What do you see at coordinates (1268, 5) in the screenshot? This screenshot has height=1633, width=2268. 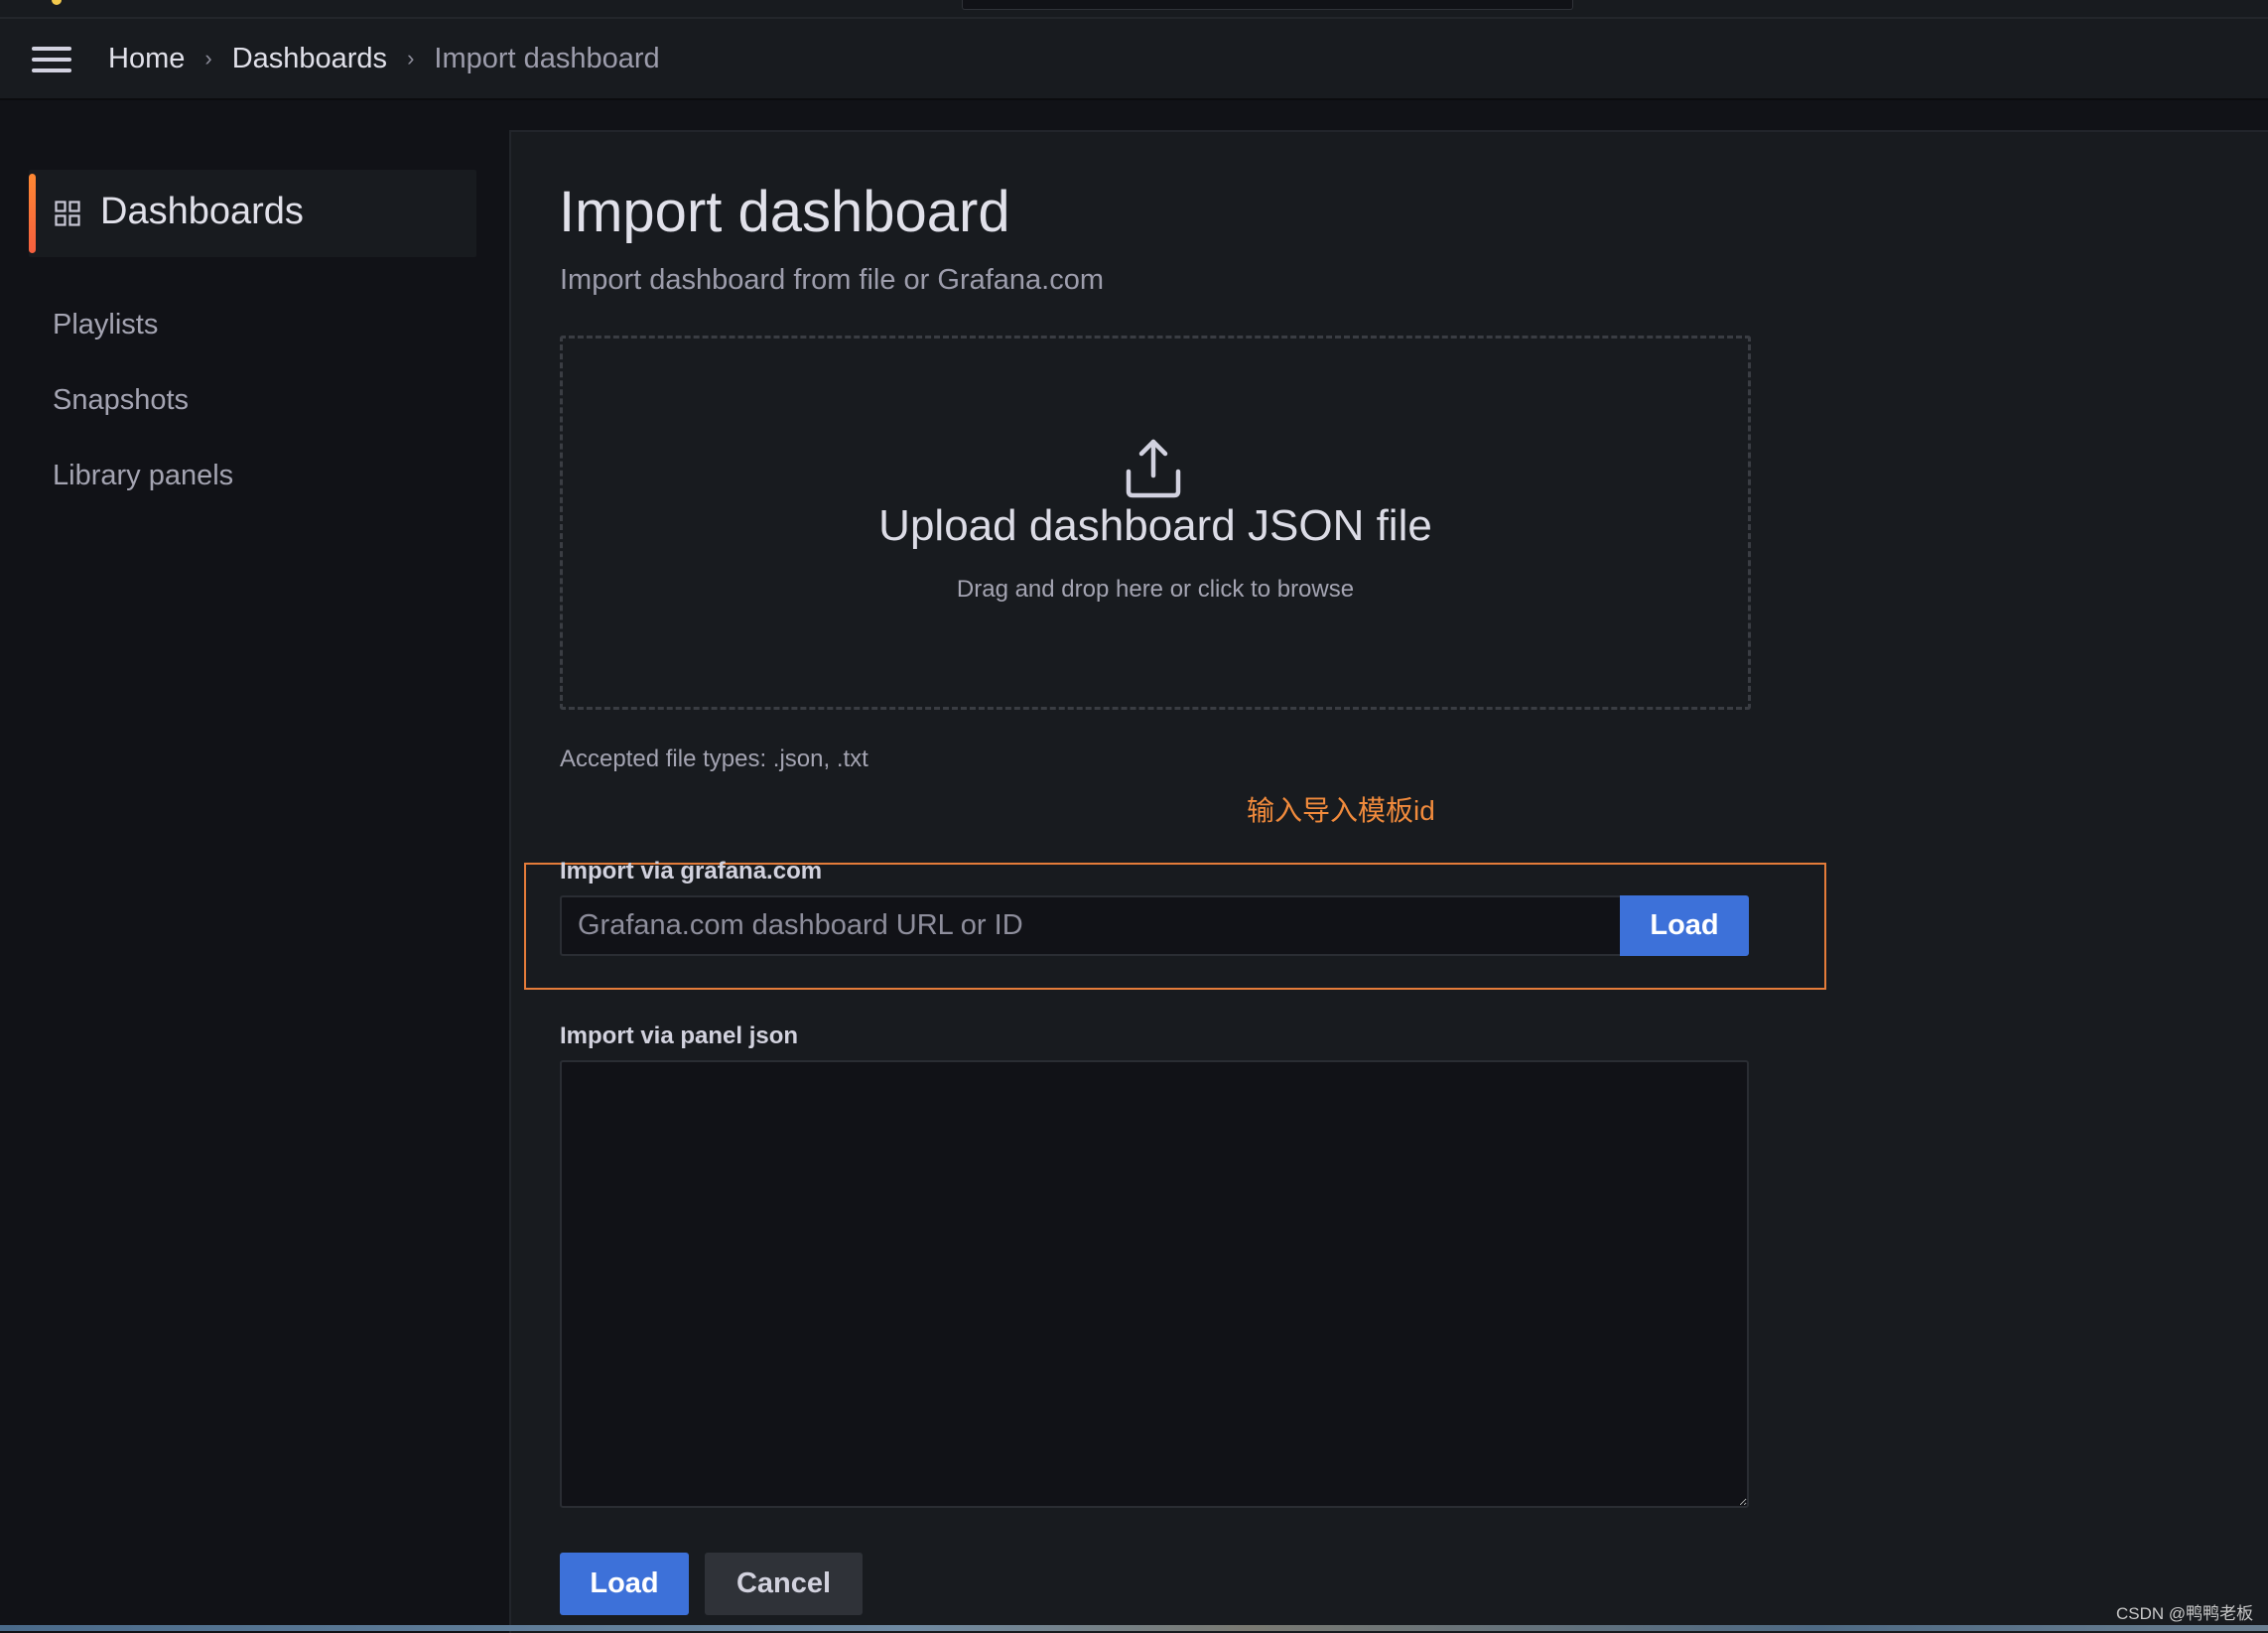 I see `search-box` at bounding box center [1268, 5].